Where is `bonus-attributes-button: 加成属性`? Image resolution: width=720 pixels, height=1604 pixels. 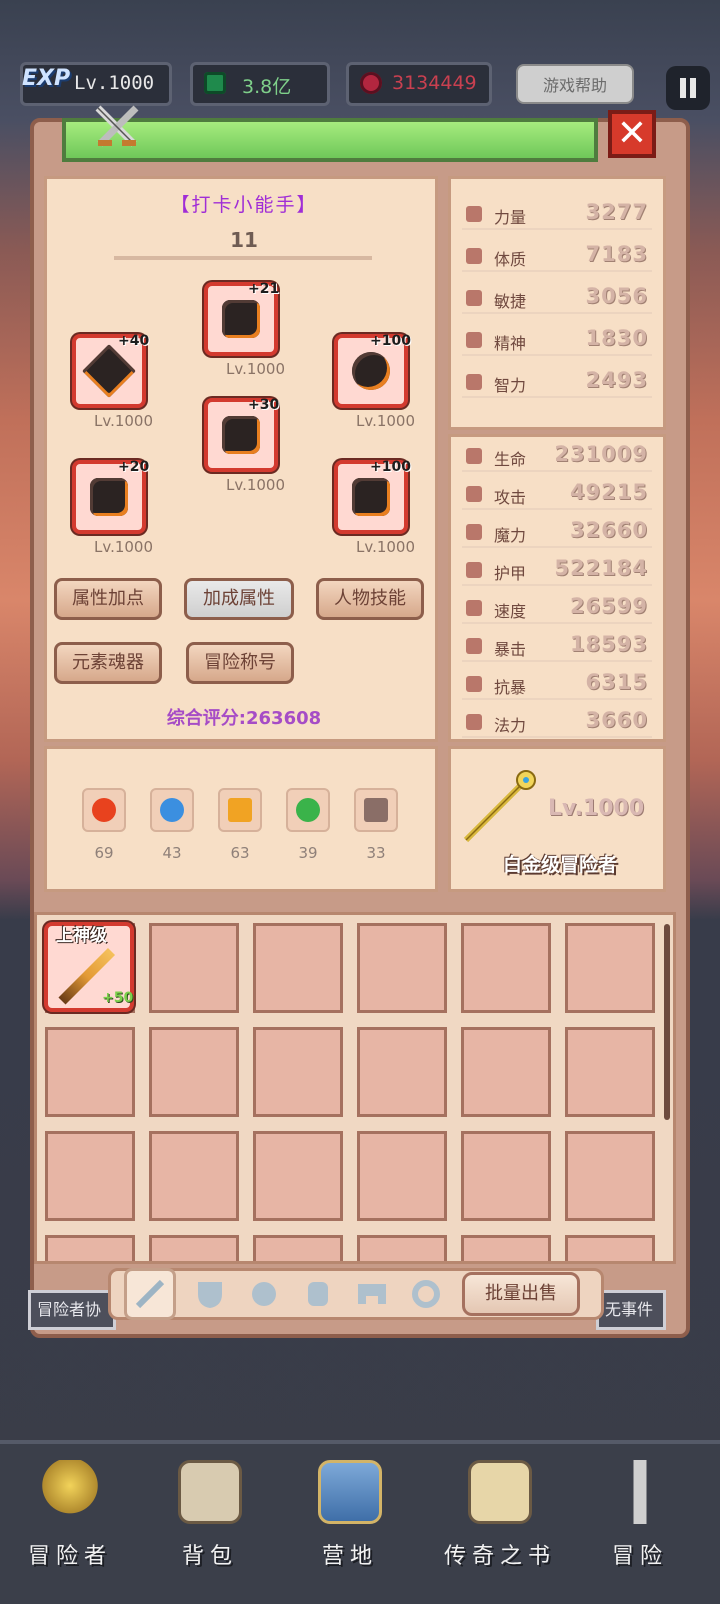
bonus-attributes-button: 加成属性 is located at coordinates (239, 599).